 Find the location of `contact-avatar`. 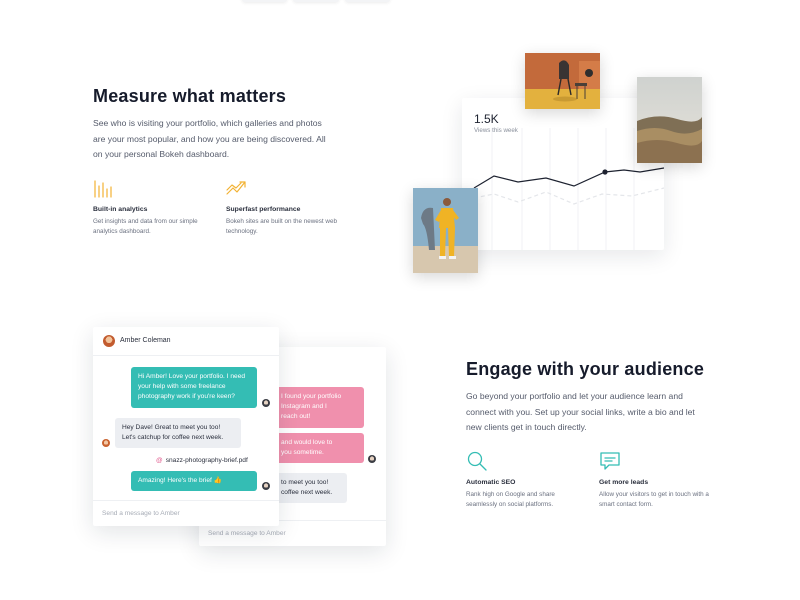

contact-avatar is located at coordinates (109, 341).